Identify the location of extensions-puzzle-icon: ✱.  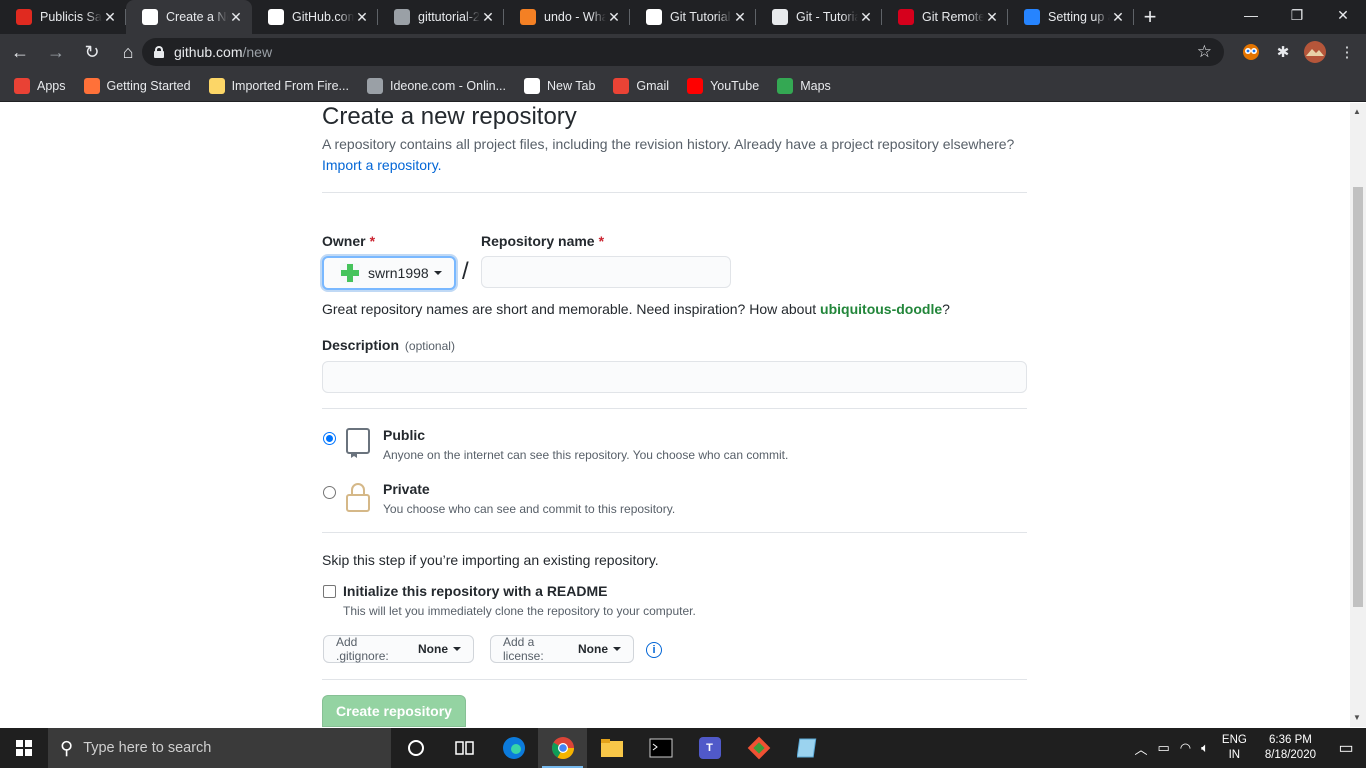
(1283, 52).